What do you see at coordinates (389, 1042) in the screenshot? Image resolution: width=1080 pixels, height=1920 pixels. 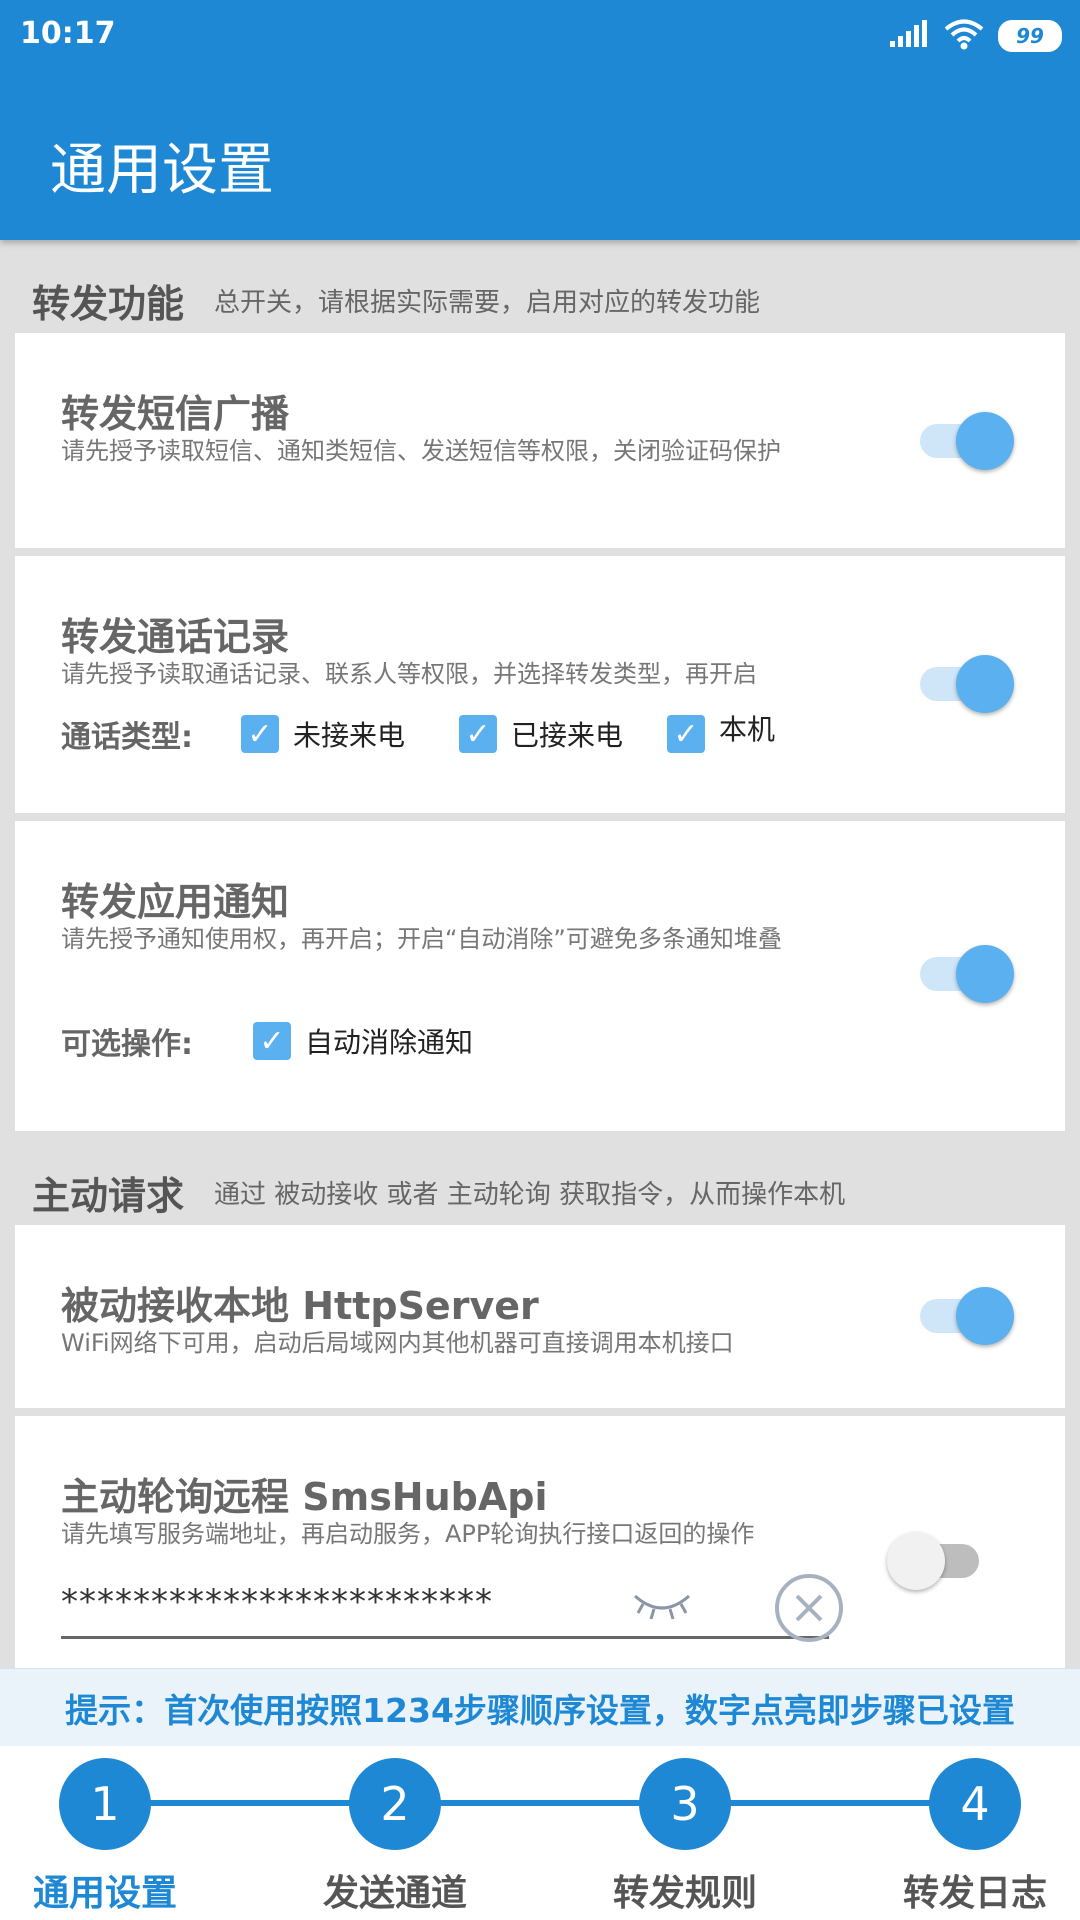 I see `checkbox-label: 自动消除通知` at bounding box center [389, 1042].